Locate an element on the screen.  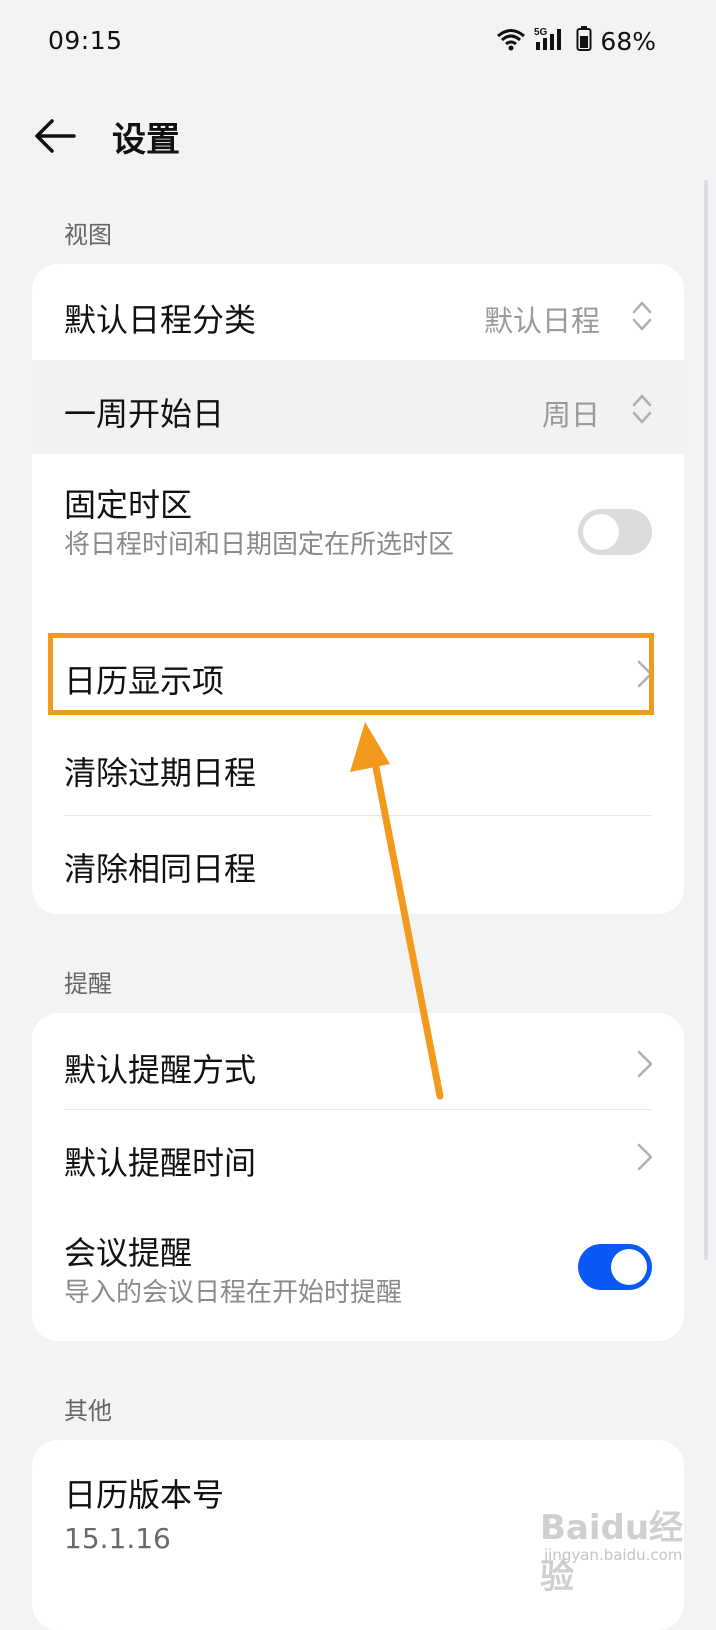
setting-clear-expired: 清除过期日程 is located at coordinates (358, 769).